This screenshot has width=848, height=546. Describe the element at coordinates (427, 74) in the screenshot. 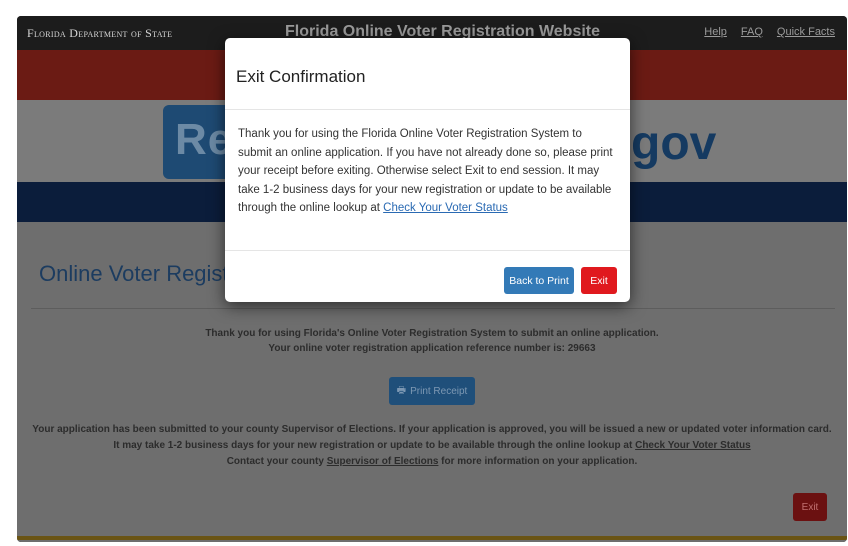

I see `modal-header: Exit Confirmation` at that location.